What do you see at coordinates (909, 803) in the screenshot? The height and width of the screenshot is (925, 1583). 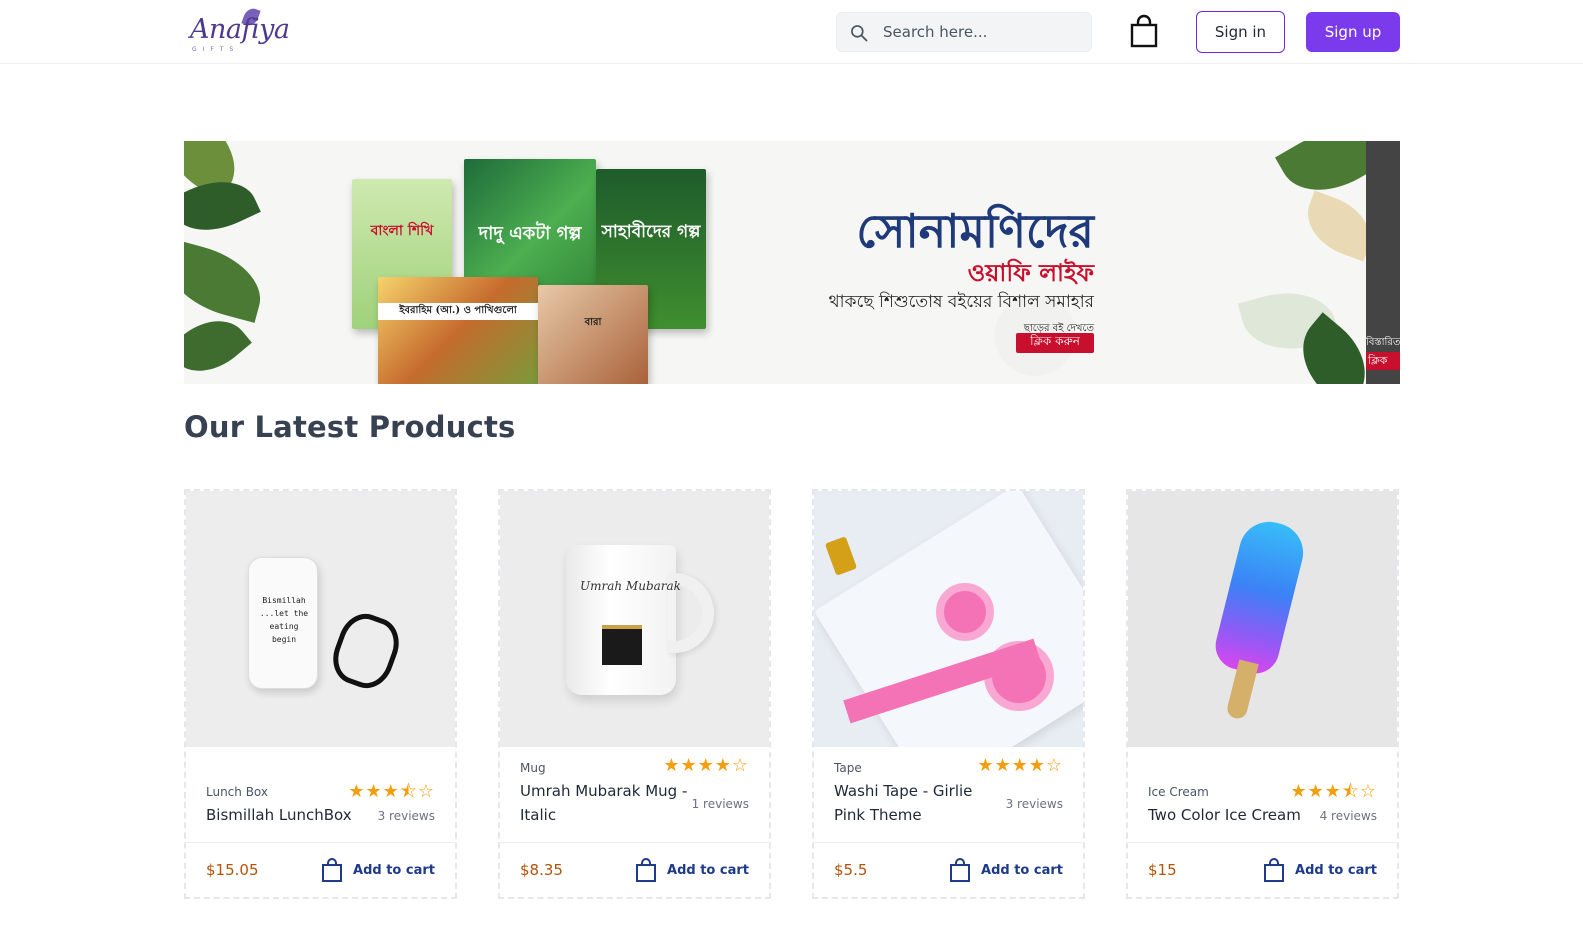 I see `product-name: Washi Tape - Girlie Pink Theme` at bounding box center [909, 803].